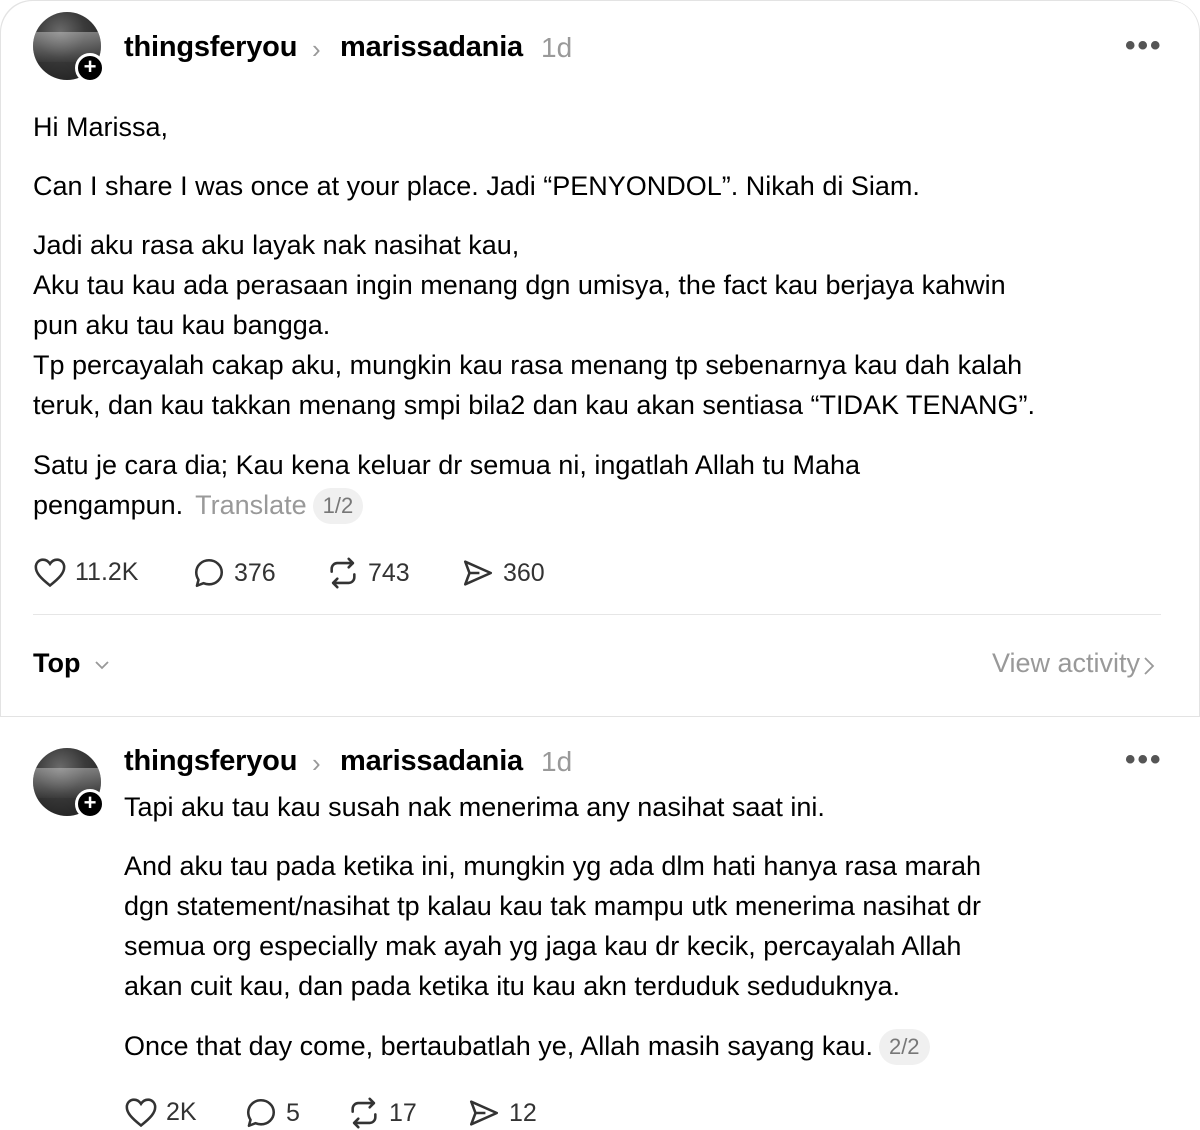 This screenshot has width=1200, height=1130. Describe the element at coordinates (338, 506) in the screenshot. I see `page-badge: 1/2` at that location.